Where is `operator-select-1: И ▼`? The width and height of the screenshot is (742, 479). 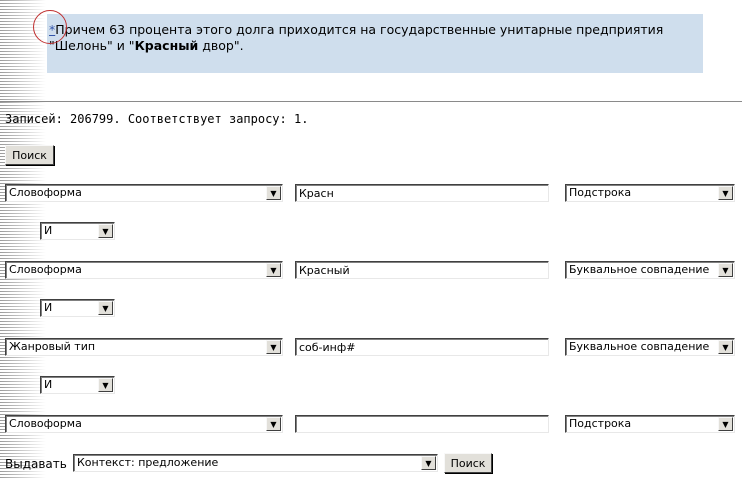
operator-select-1: И ▼ is located at coordinates (77, 231).